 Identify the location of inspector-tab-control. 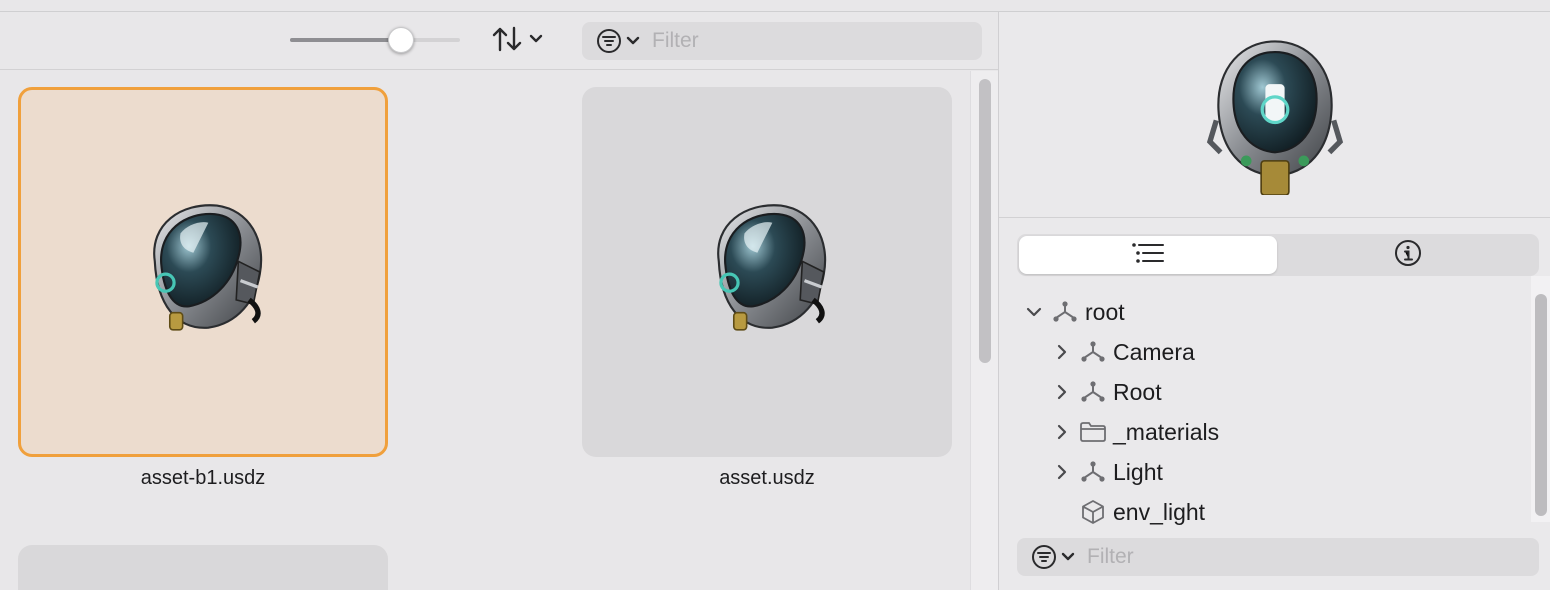
(1278, 255).